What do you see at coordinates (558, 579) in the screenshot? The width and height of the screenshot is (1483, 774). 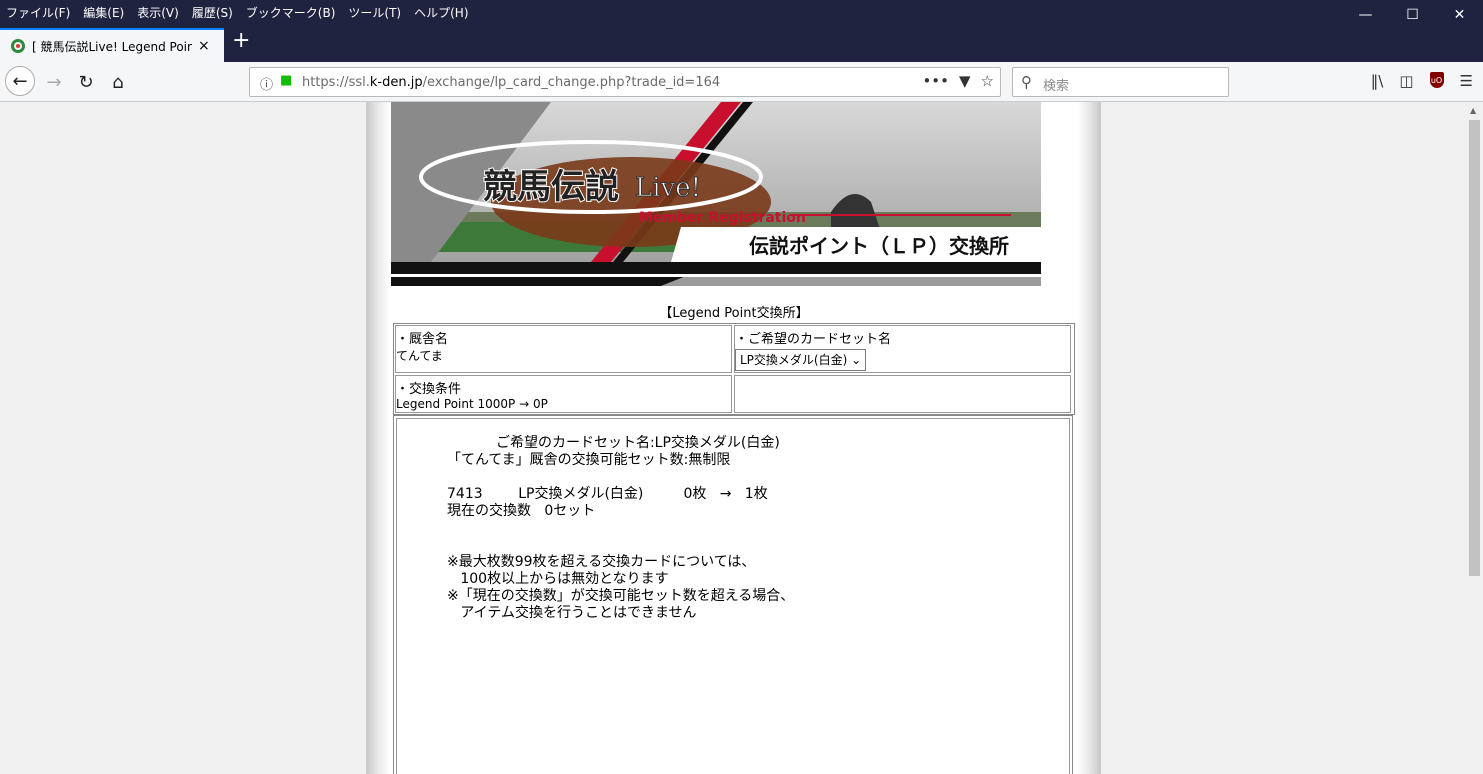 I see `message-line: 100枚以上からは無効となります` at bounding box center [558, 579].